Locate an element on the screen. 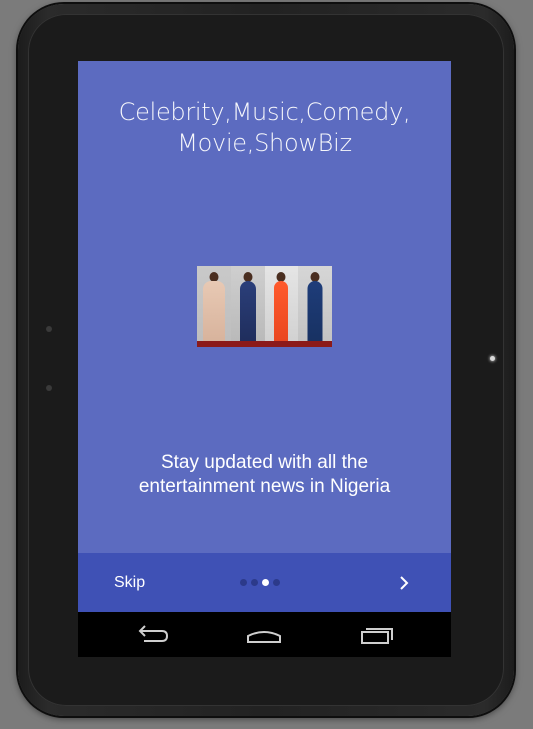 This screenshot has height=729, width=533. onboarding-bottom-bar: Skip is located at coordinates (264, 582).